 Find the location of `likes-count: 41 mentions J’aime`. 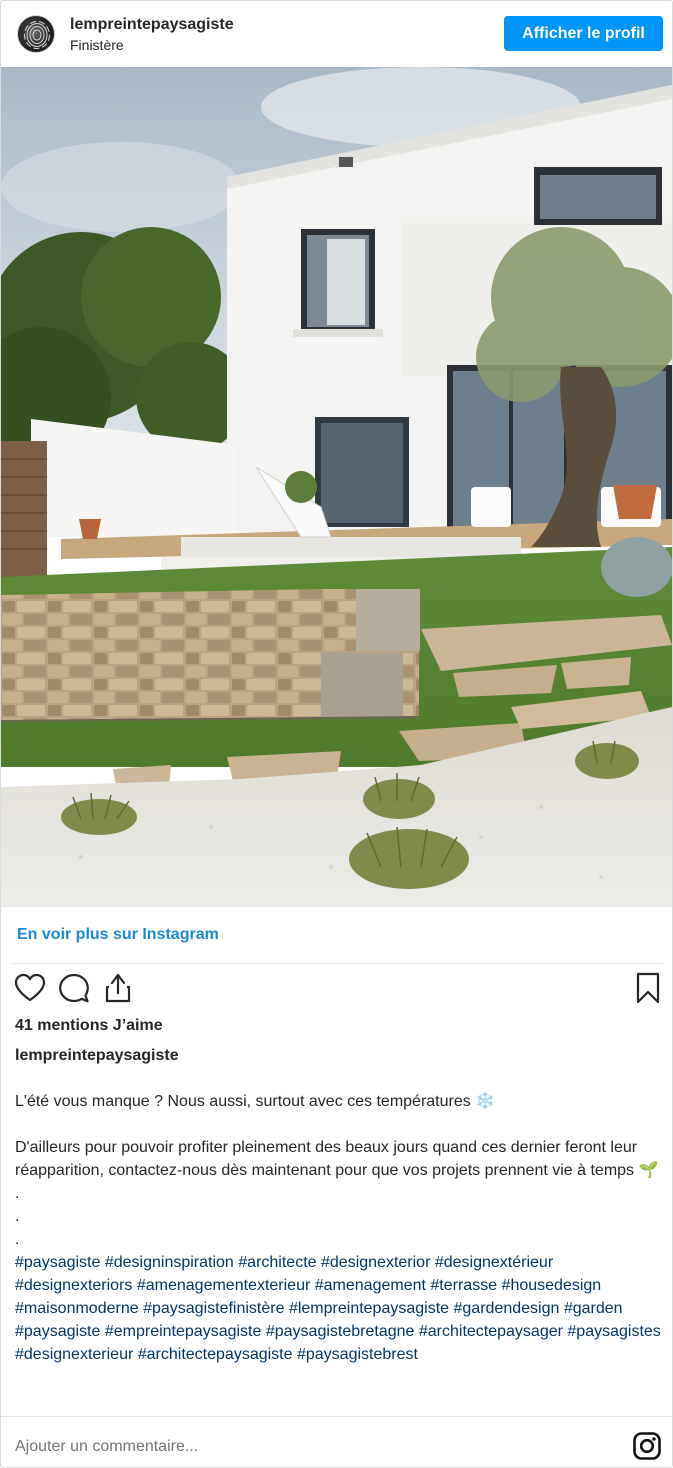

likes-count: 41 mentions J’aime is located at coordinates (89, 1026).